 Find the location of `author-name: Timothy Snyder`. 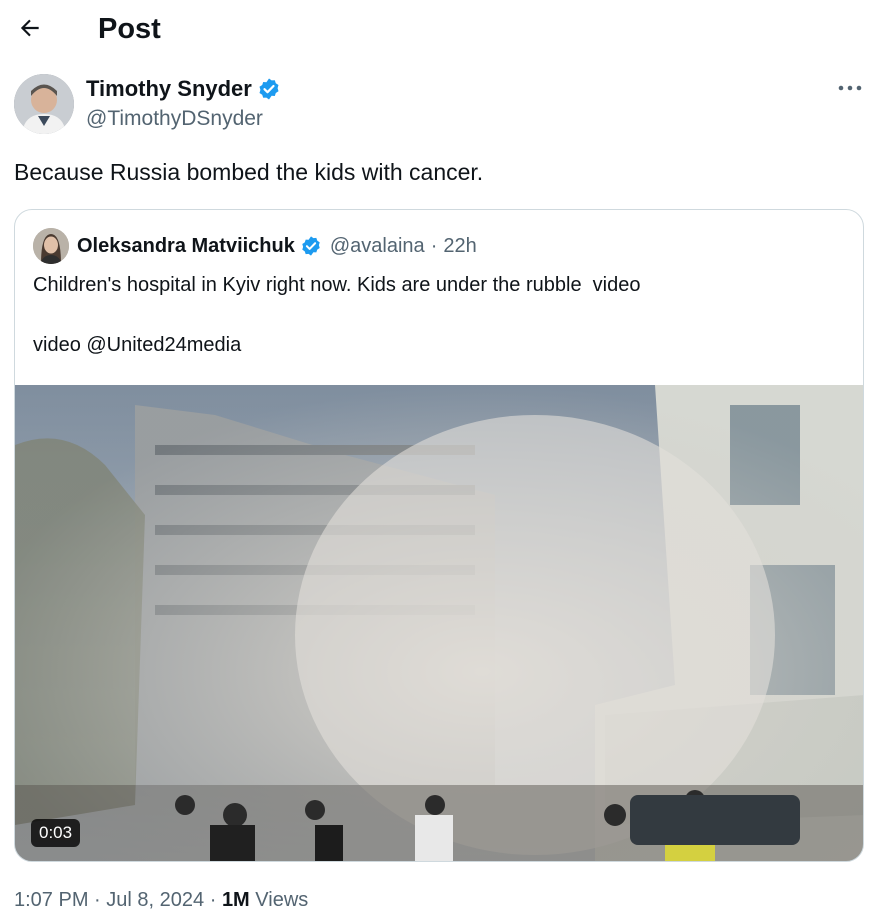

author-name: Timothy Snyder is located at coordinates (169, 89).